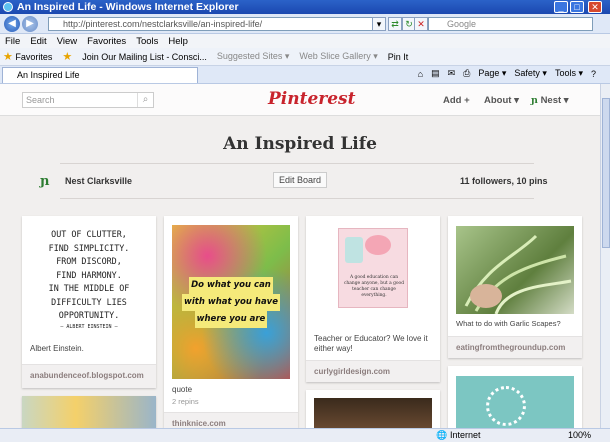 The width and height of the screenshot is (610, 442). I want to click on feeds-icon: ▤, so click(435, 73).